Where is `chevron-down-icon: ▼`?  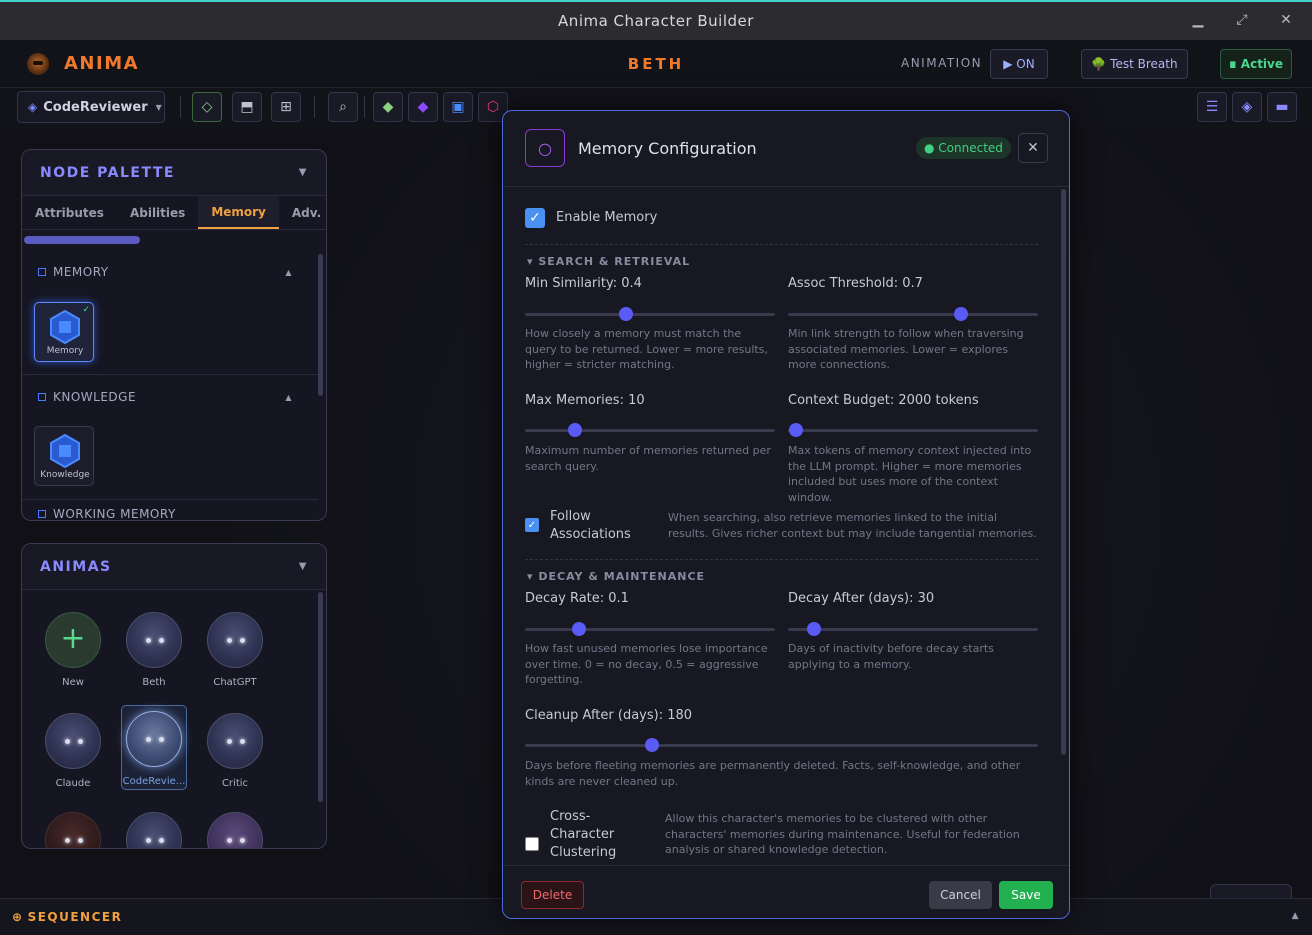 chevron-down-icon: ▼ is located at coordinates (158, 107).